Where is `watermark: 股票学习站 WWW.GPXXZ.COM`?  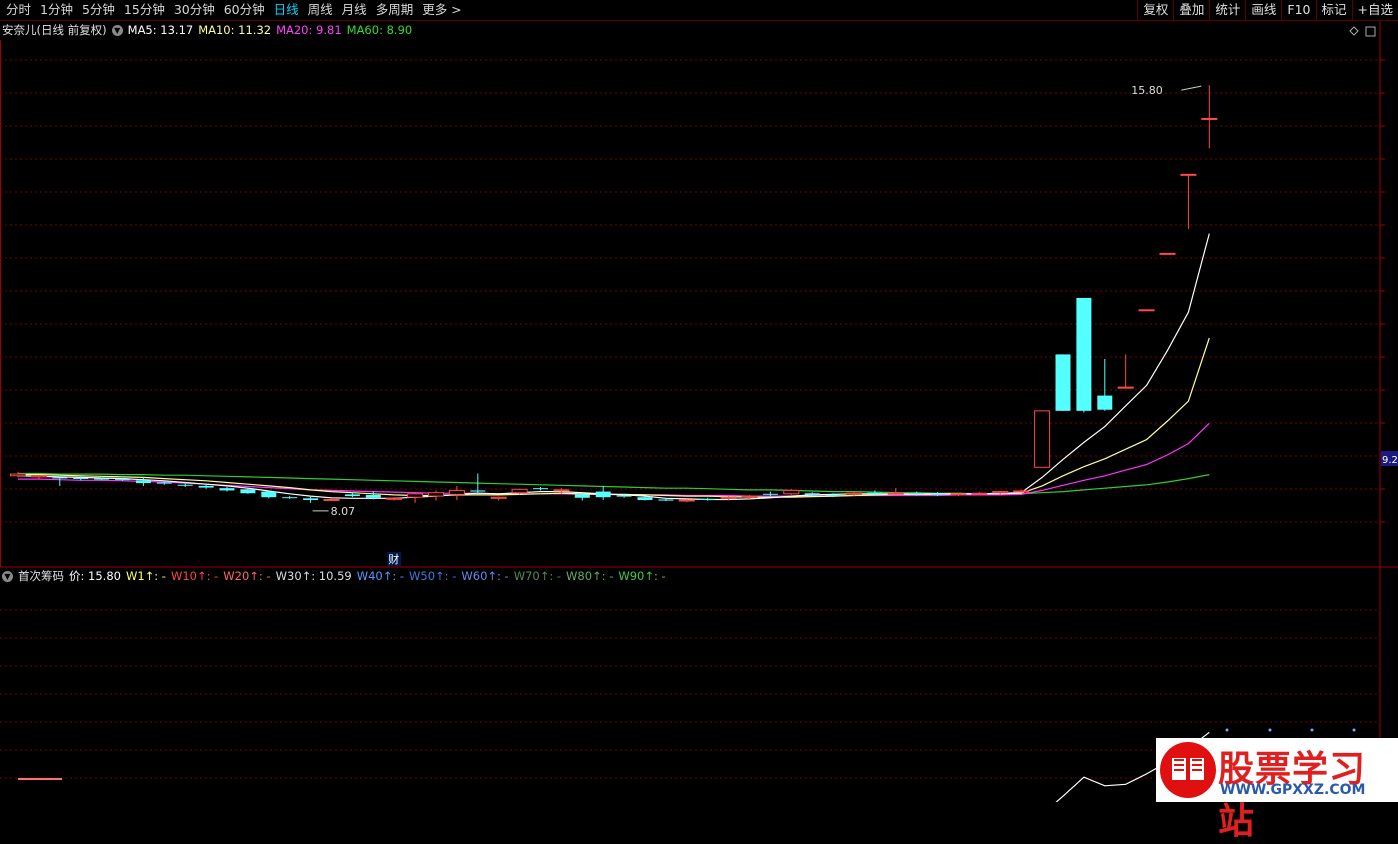 watermark: 股票学习站 WWW.GPXXZ.COM is located at coordinates (1277, 790).